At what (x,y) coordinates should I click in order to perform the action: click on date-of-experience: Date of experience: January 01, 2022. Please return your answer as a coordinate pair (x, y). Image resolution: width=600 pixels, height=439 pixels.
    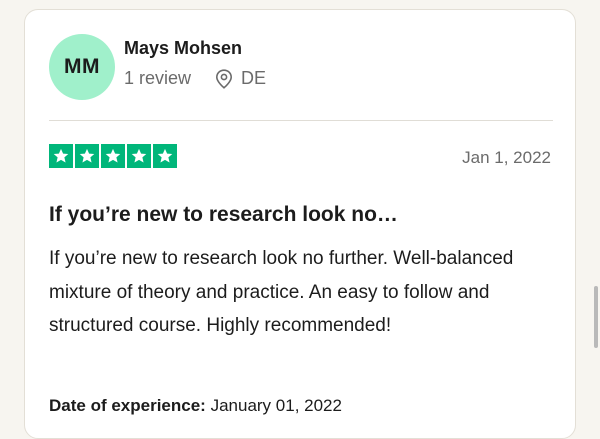
    Looking at the image, I should click on (195, 406).